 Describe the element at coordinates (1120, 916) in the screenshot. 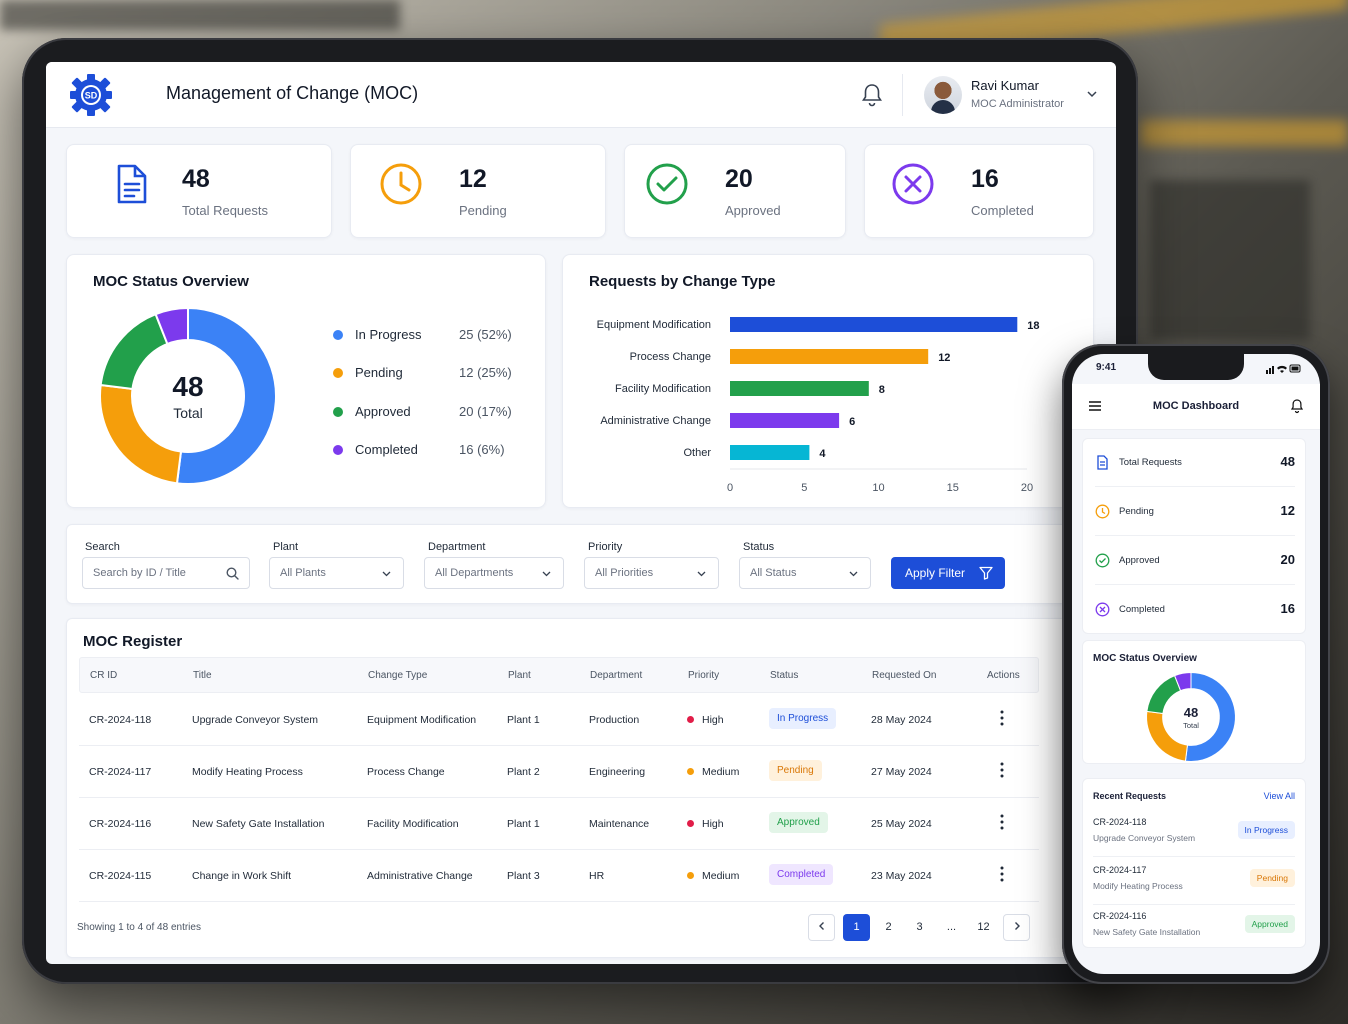

I see `recent-request-id: CR-2024-116` at that location.